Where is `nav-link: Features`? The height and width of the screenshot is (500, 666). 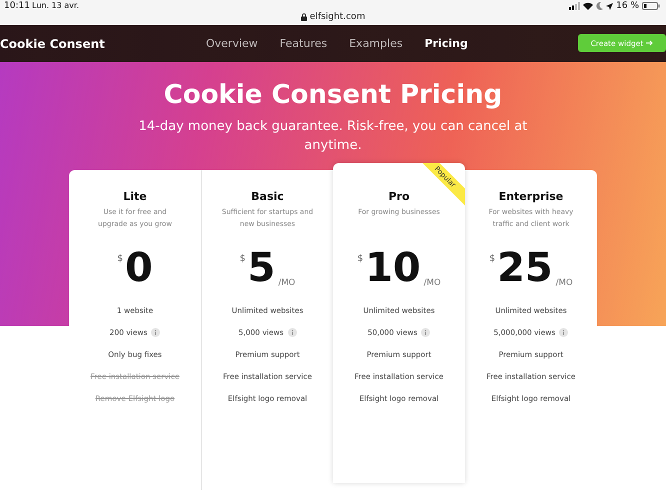 nav-link: Features is located at coordinates (304, 43).